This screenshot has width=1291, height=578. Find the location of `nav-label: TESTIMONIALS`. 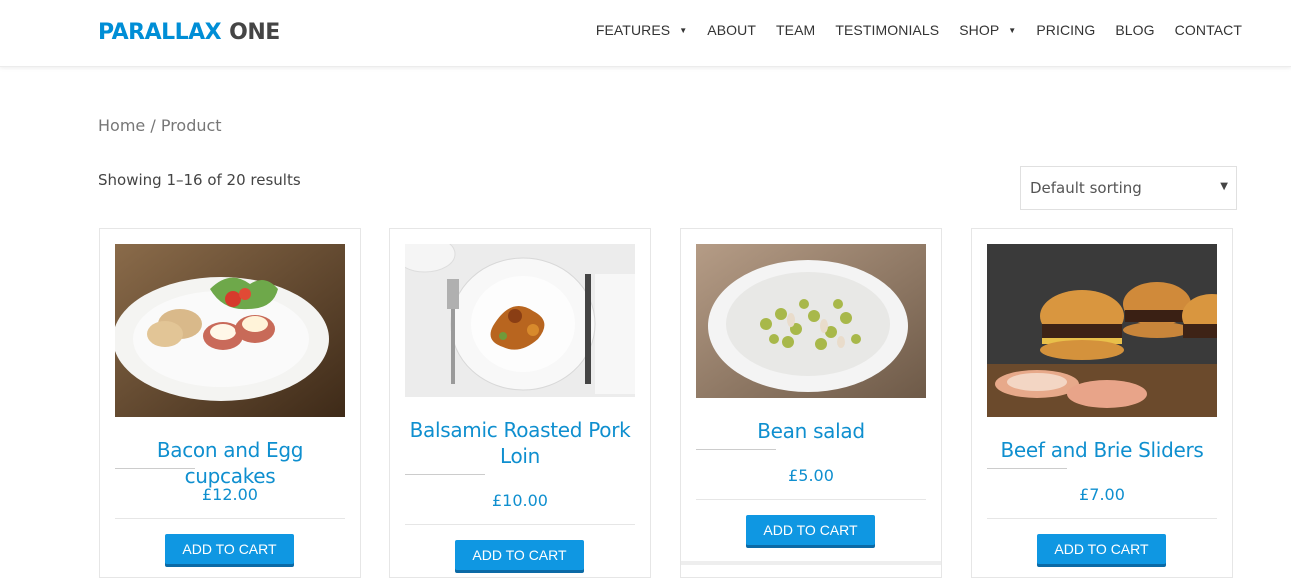

nav-label: TESTIMONIALS is located at coordinates (887, 30).